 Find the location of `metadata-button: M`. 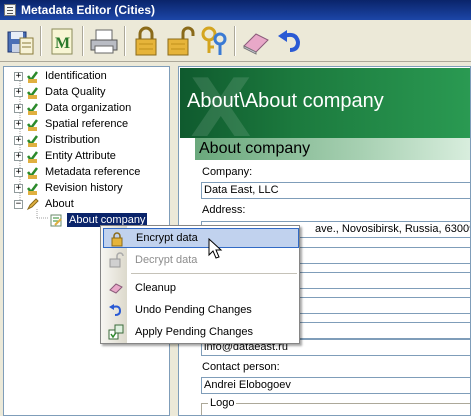

metadata-button: M is located at coordinates (62, 41).